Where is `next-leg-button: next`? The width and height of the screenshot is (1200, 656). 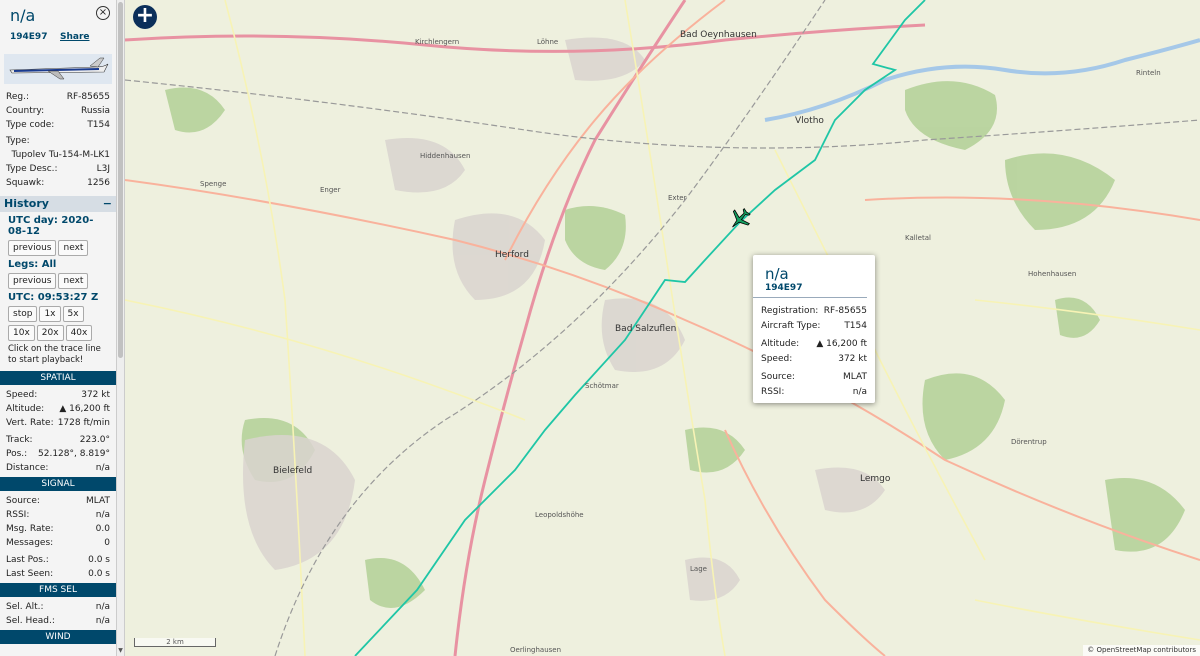 next-leg-button: next is located at coordinates (73, 281).